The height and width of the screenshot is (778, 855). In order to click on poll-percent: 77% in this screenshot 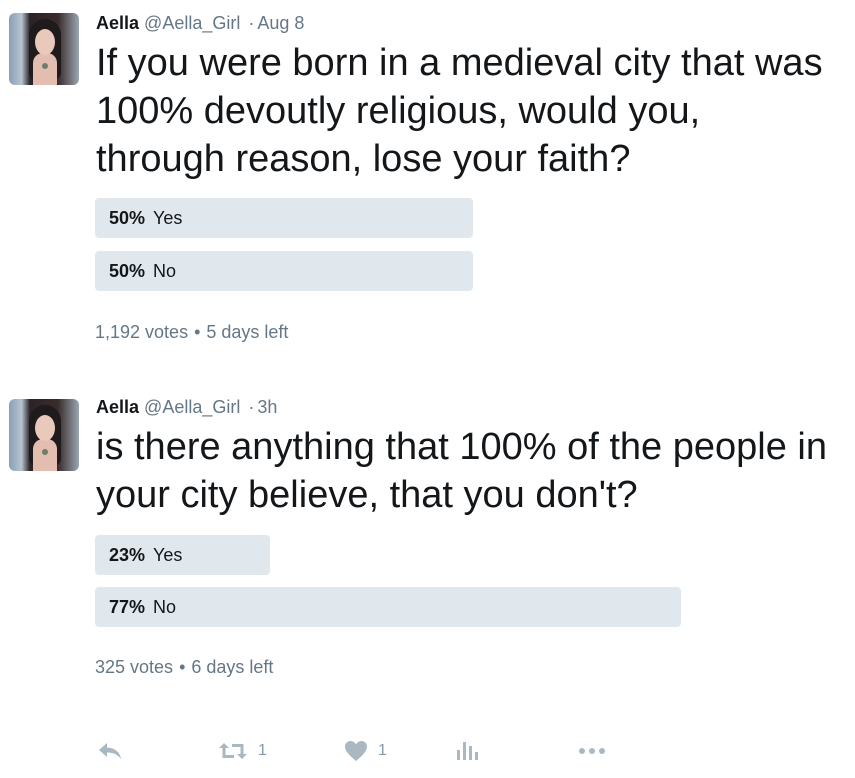, I will do `click(127, 607)`.